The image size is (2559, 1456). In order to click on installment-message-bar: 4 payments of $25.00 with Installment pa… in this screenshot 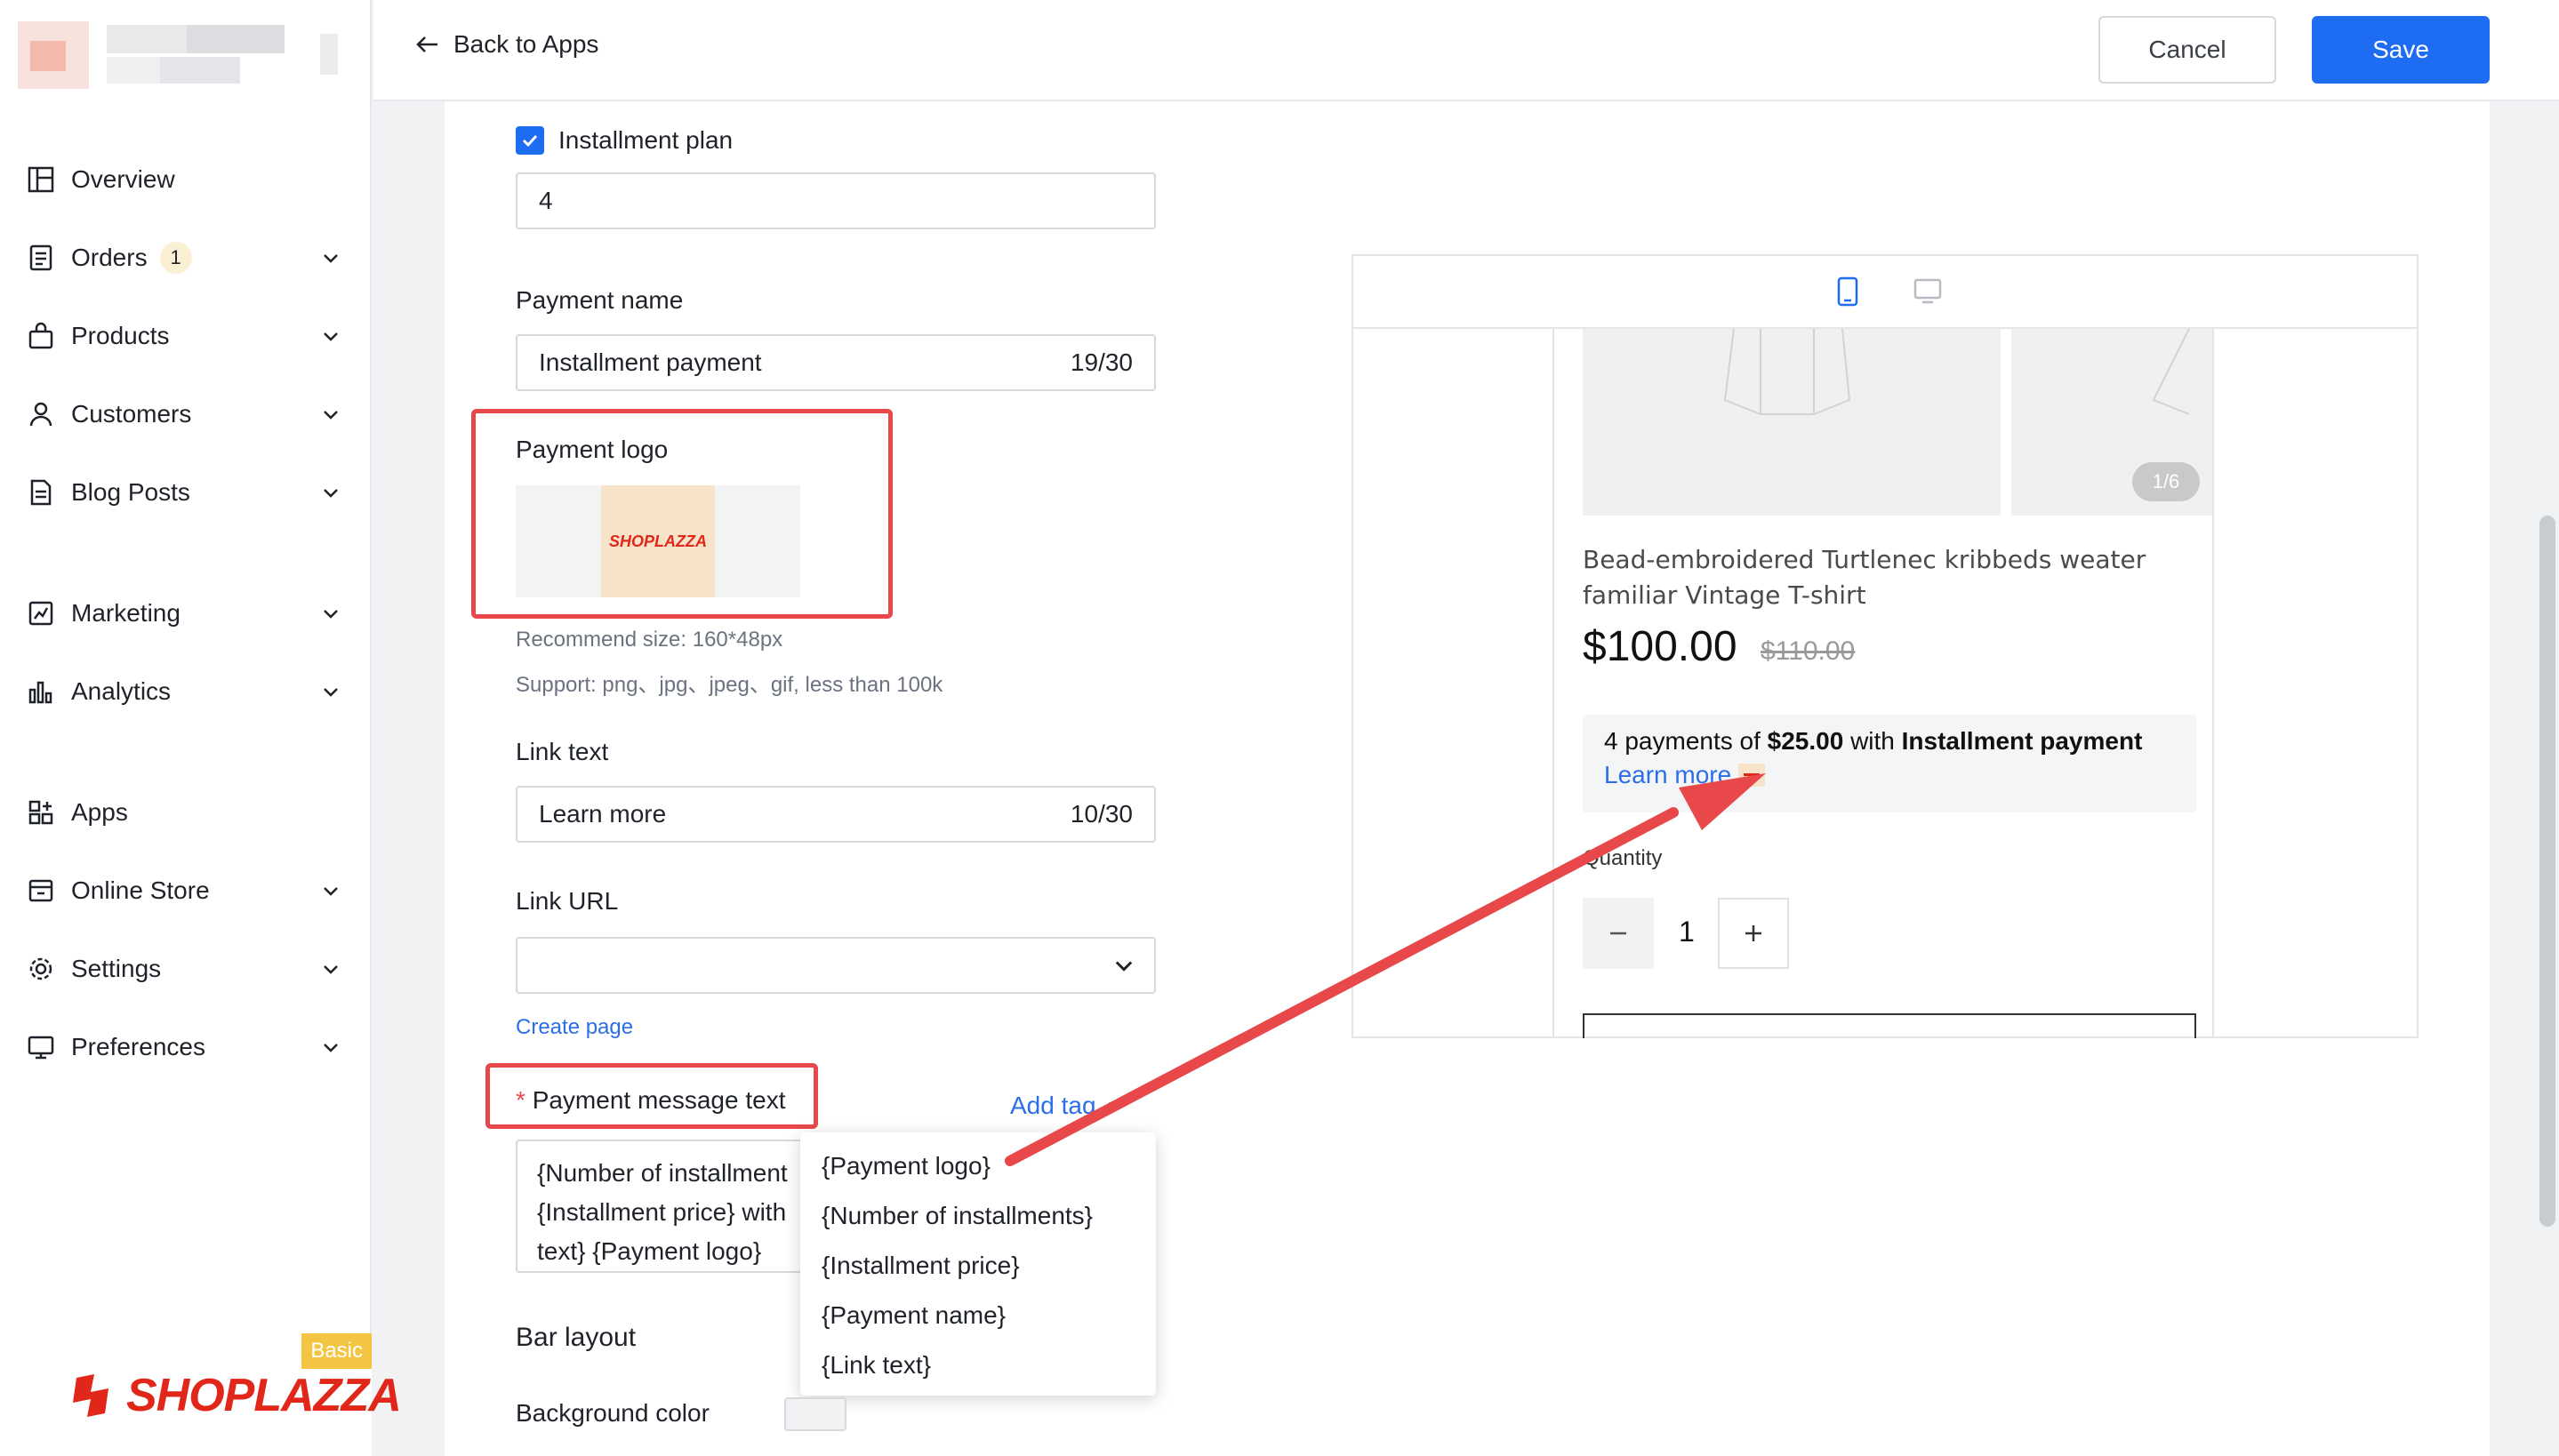, I will do `click(1889, 763)`.